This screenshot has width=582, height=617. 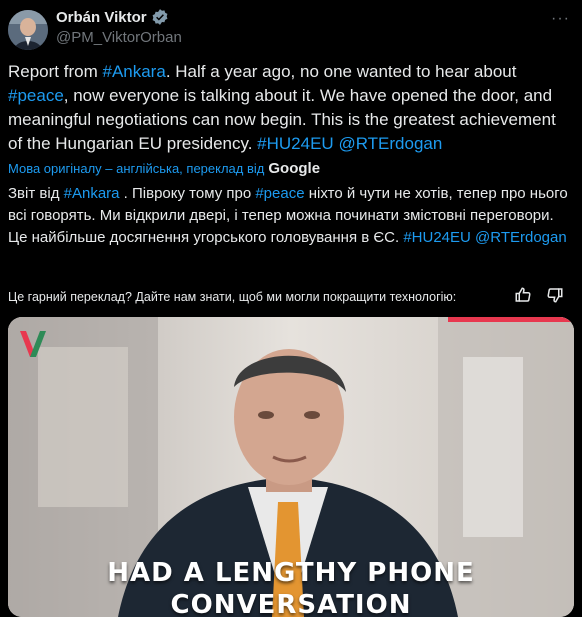 What do you see at coordinates (187, 193) in the screenshot?
I see `text-segment: . Півроку тому про` at bounding box center [187, 193].